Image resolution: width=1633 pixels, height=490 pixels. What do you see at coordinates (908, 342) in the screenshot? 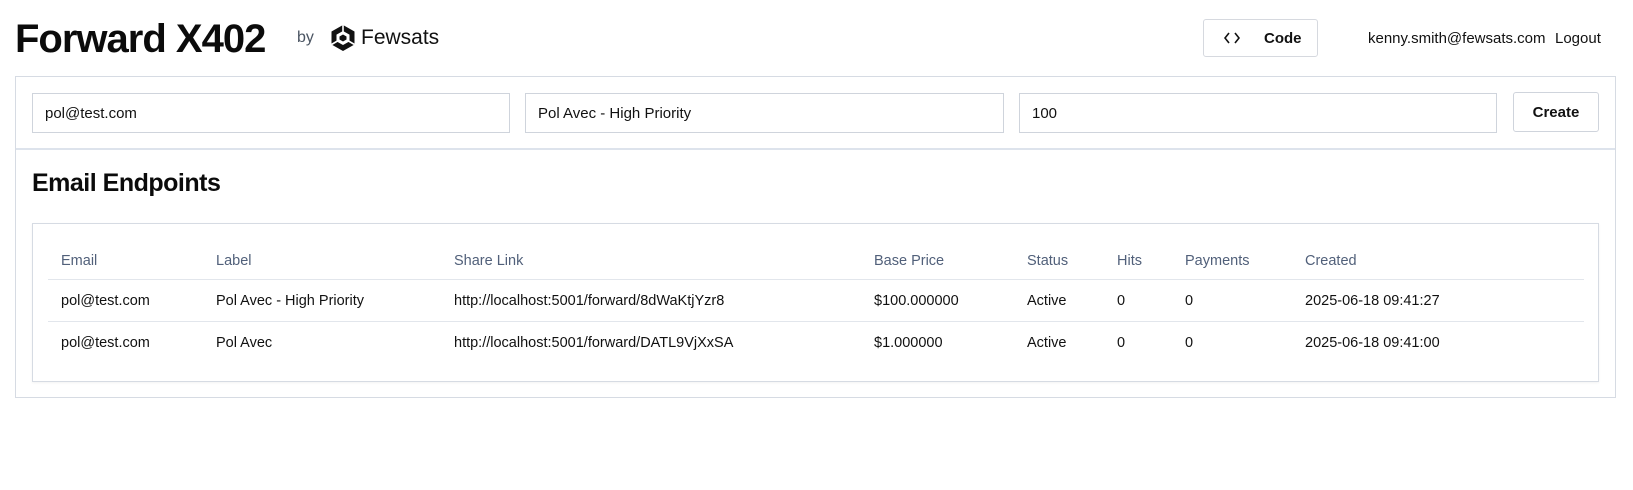
I see `cell-base-price: $1.000000` at bounding box center [908, 342].